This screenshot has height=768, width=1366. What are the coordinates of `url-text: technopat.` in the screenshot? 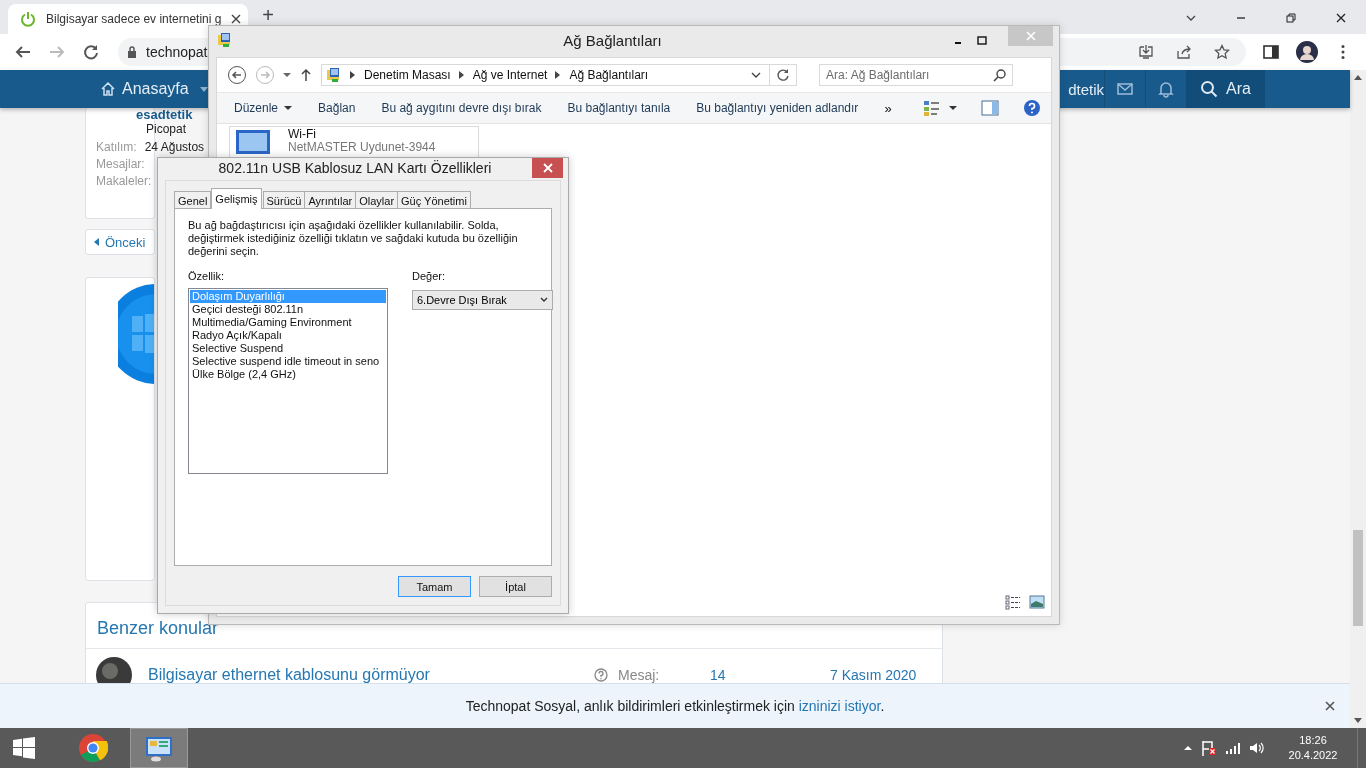 It's located at (179, 52).